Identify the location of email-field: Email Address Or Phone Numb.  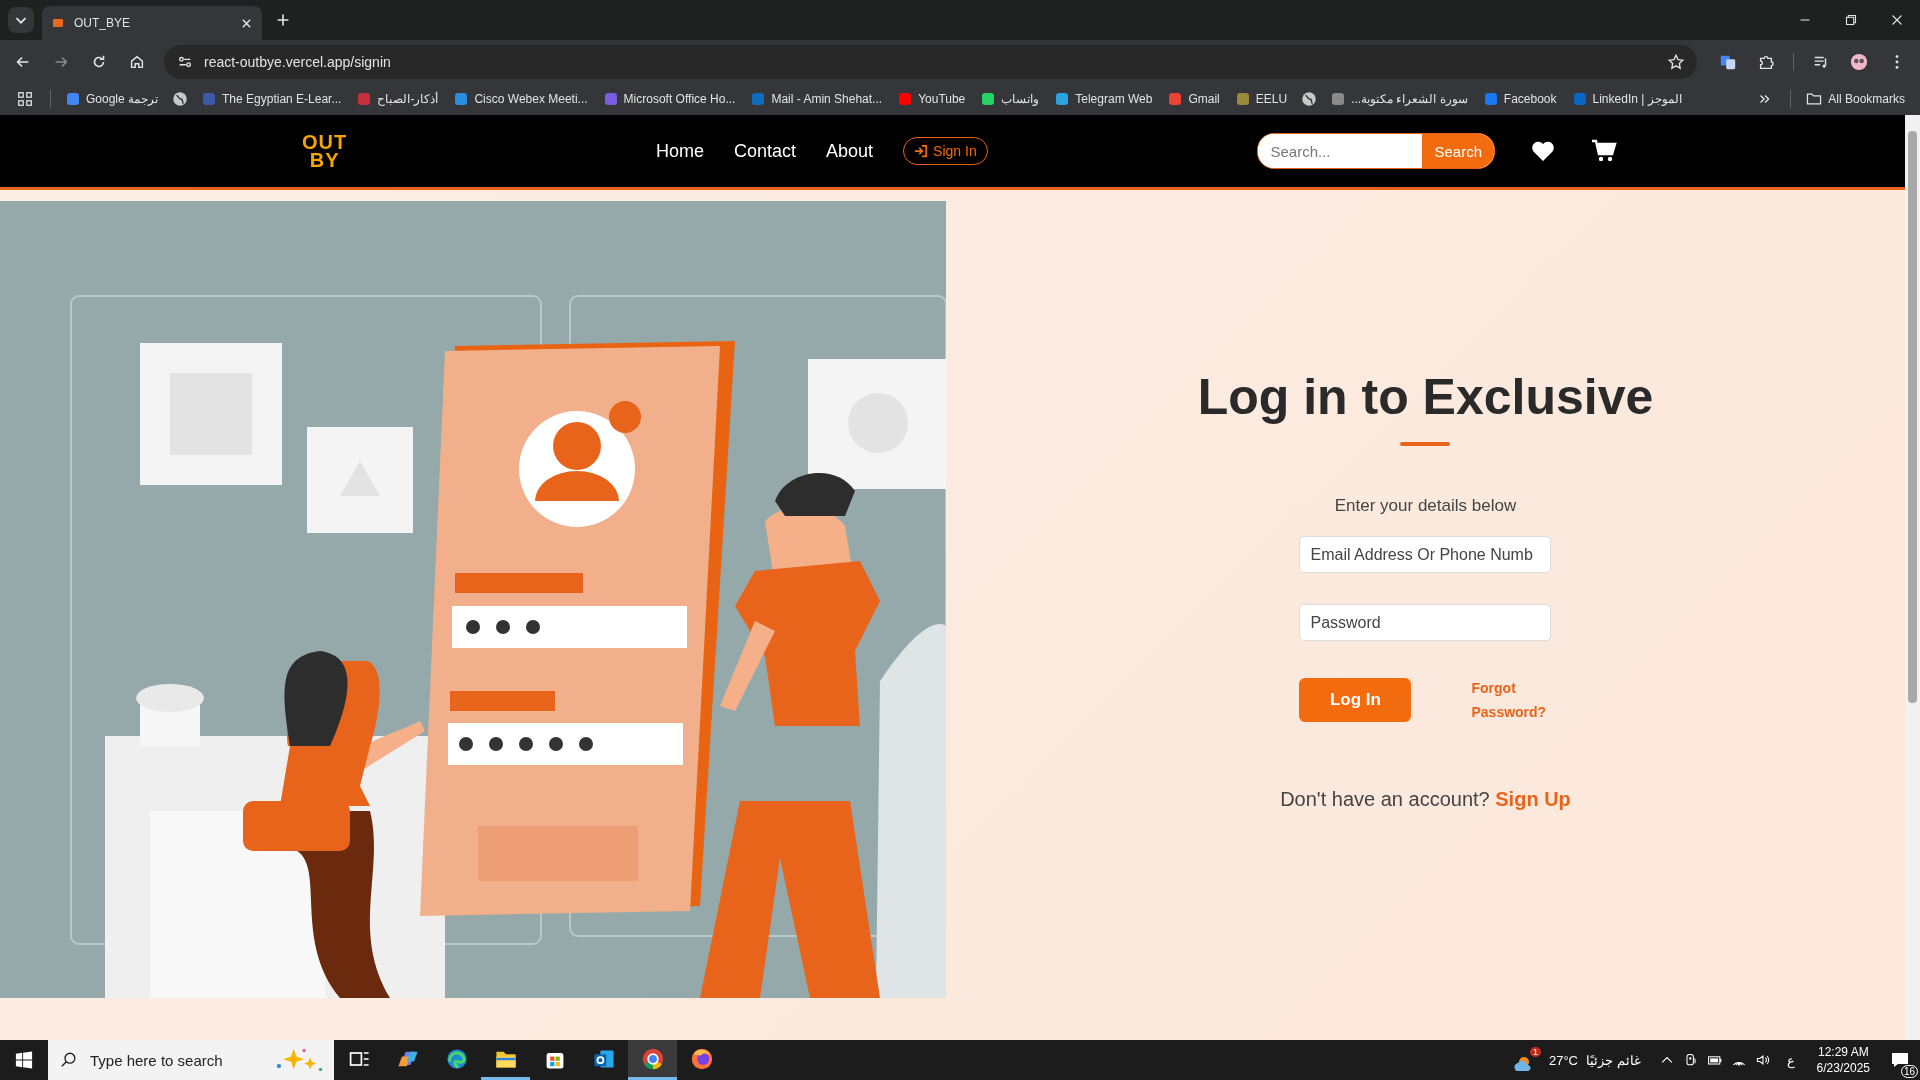
(1425, 554).